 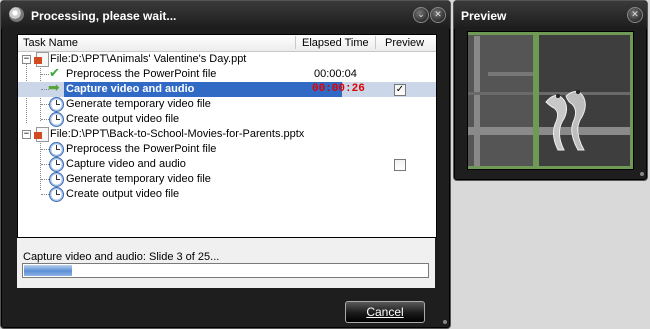 I want to click on preview-close-button: ✕, so click(x=635, y=15).